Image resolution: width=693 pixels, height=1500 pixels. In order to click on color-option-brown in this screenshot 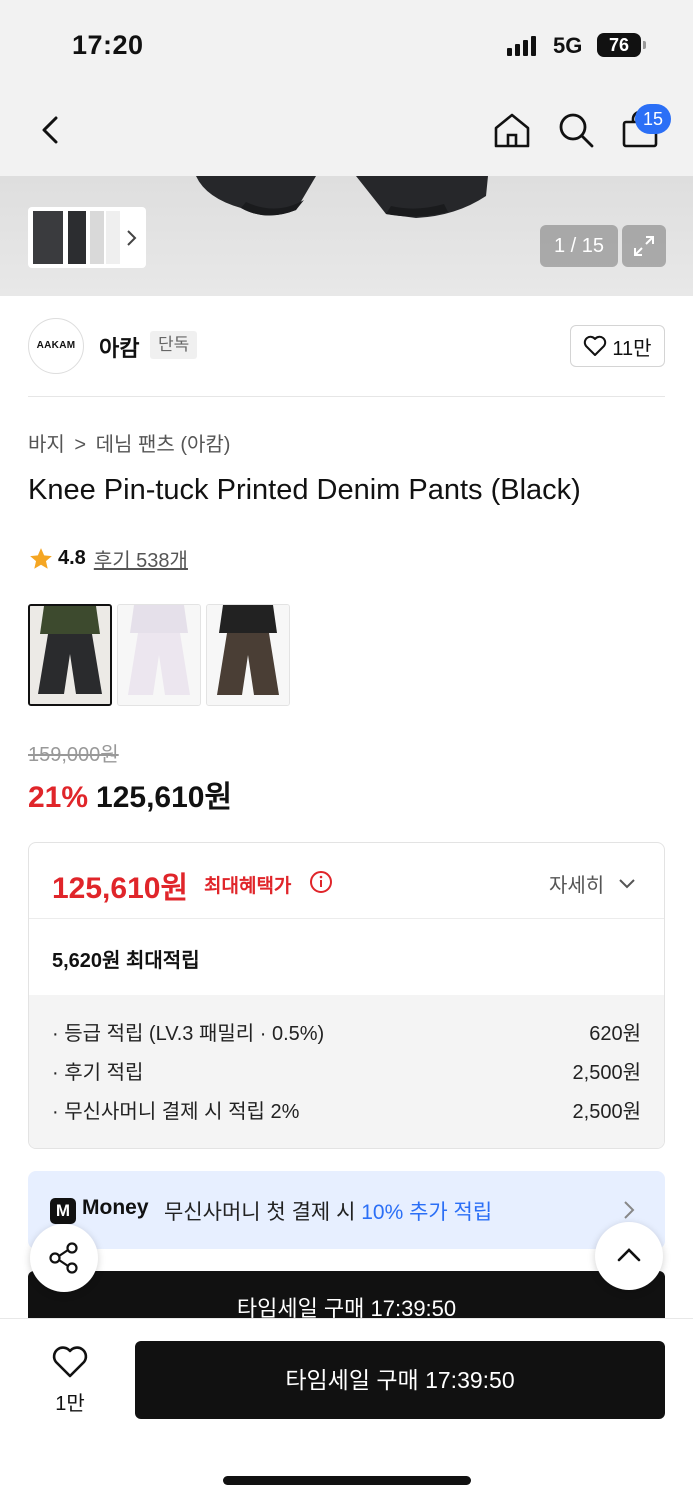, I will do `click(248, 655)`.